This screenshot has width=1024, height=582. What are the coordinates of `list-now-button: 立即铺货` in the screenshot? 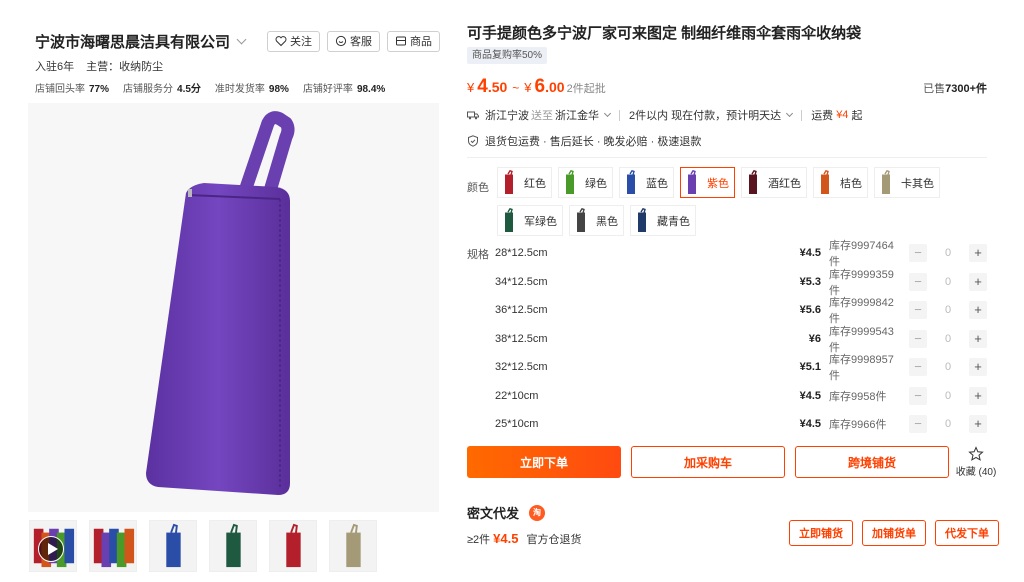 It's located at (821, 533).